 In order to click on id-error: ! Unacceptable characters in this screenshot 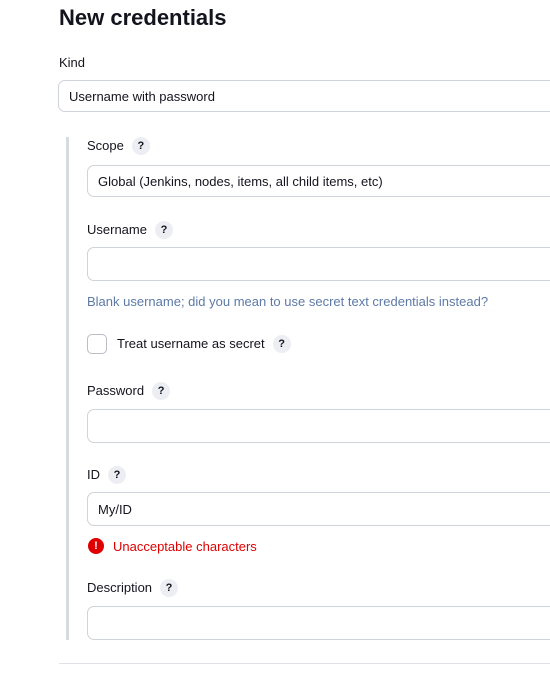, I will do `click(172, 546)`.